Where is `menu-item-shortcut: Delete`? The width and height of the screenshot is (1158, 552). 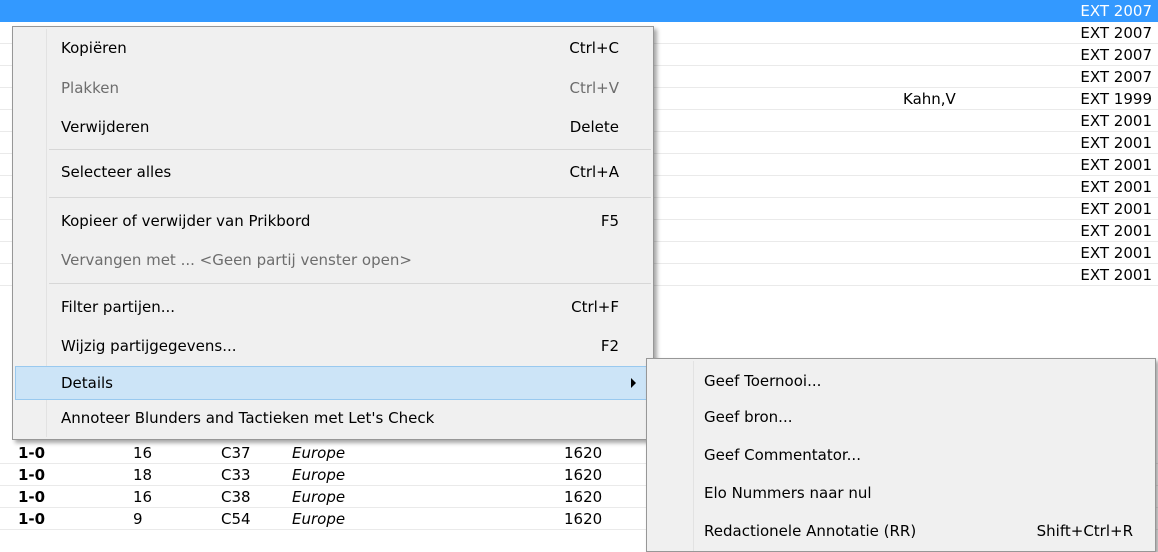
menu-item-shortcut: Delete is located at coordinates (594, 127).